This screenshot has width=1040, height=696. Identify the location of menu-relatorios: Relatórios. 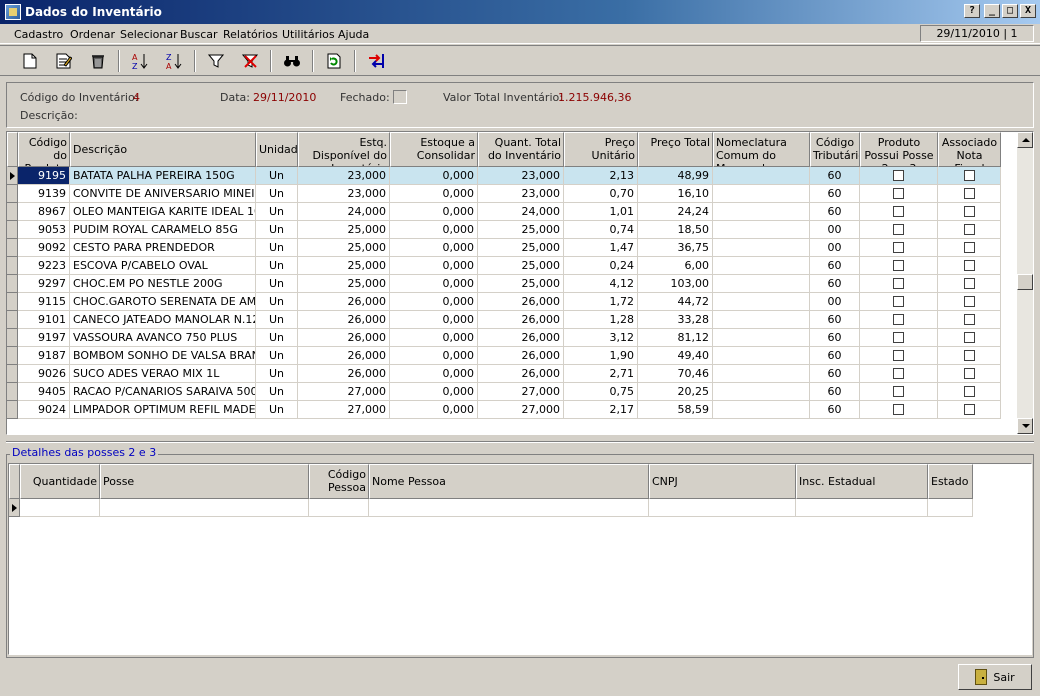
(250, 34).